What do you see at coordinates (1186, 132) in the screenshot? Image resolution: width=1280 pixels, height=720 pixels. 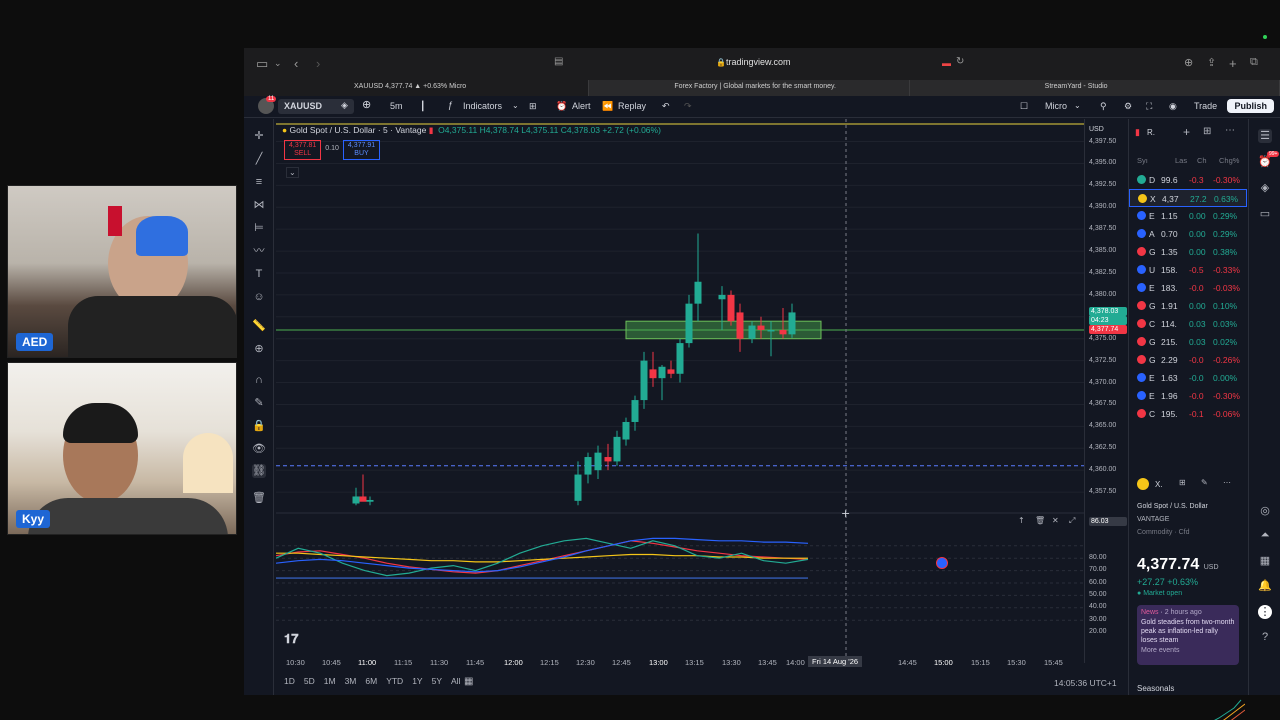 I see `add-symbol-icon: +` at bounding box center [1186, 132].